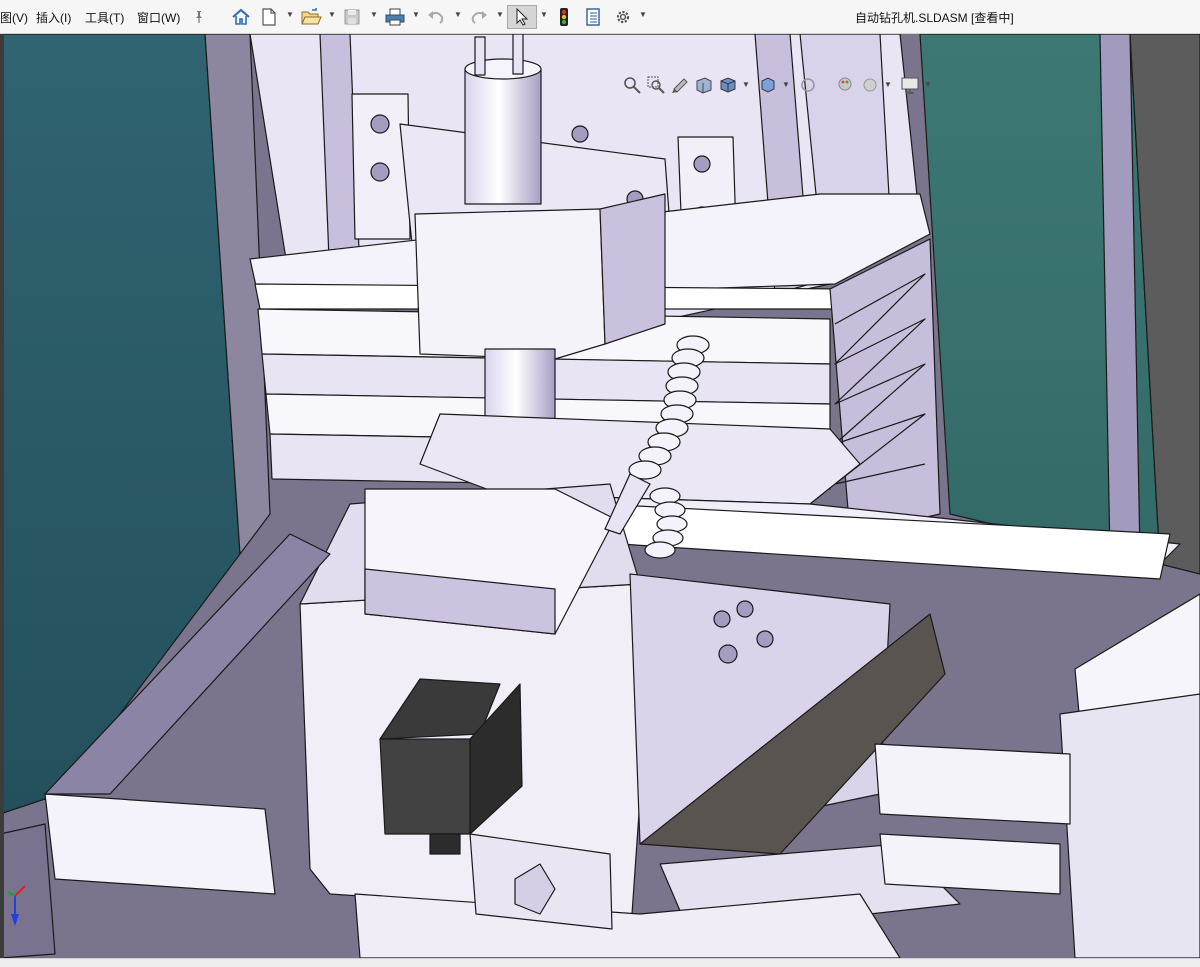  I want to click on section-view-icon, so click(704, 85).